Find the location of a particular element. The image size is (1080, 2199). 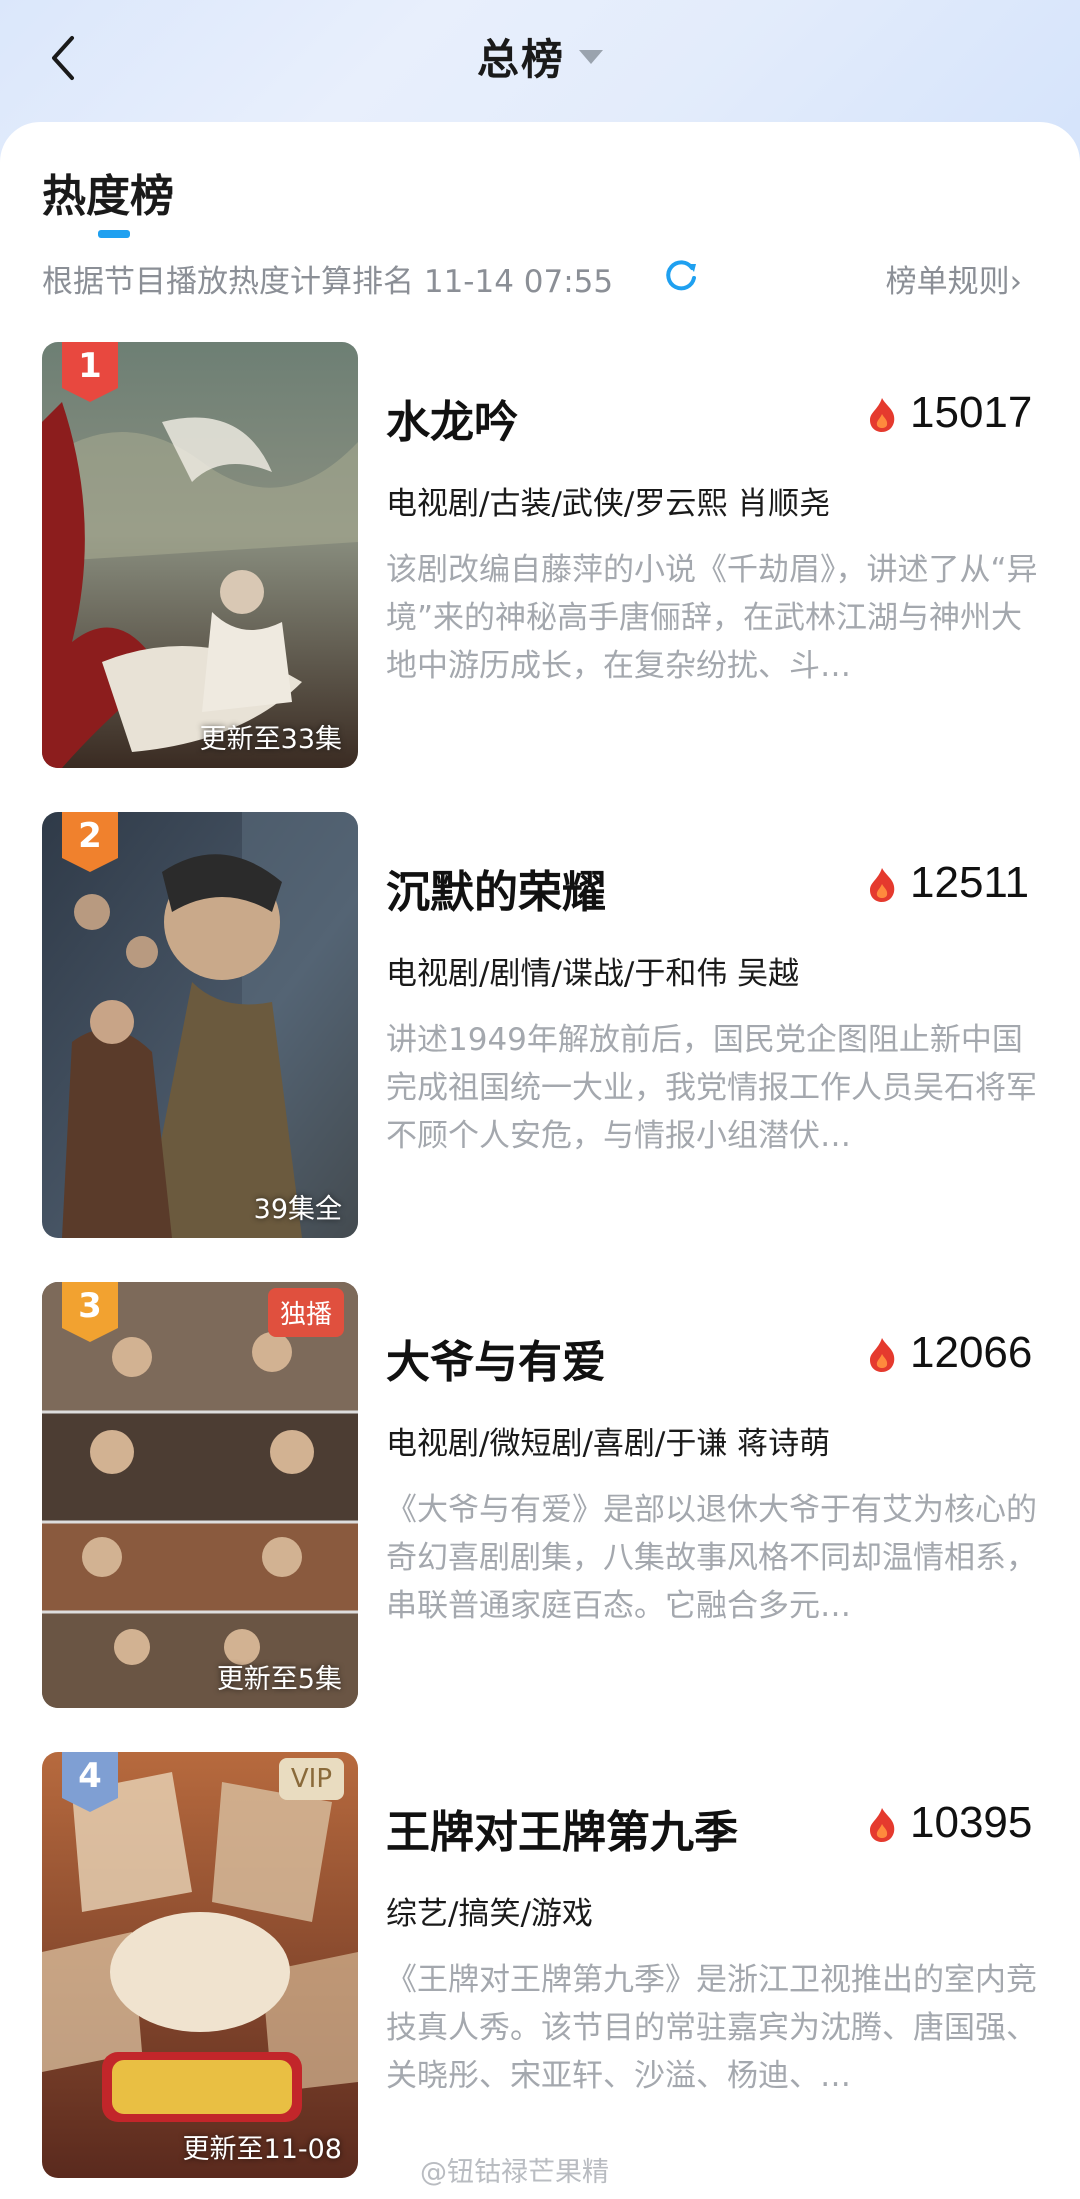

rank-badge: 3 is located at coordinates (90, 1312).